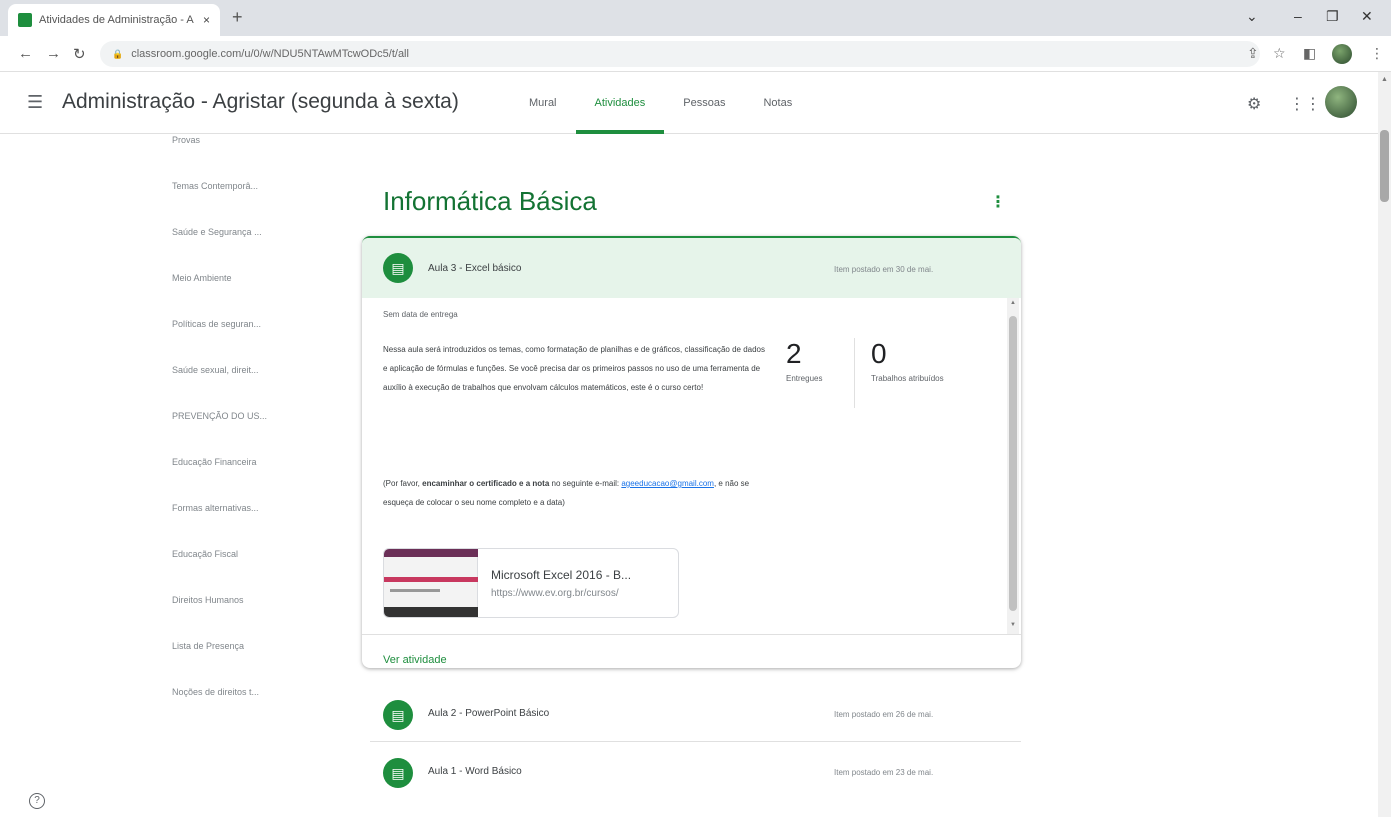 This screenshot has width=1391, height=817. I want to click on card-scrollbar: ▲ ▼, so click(1013, 466).